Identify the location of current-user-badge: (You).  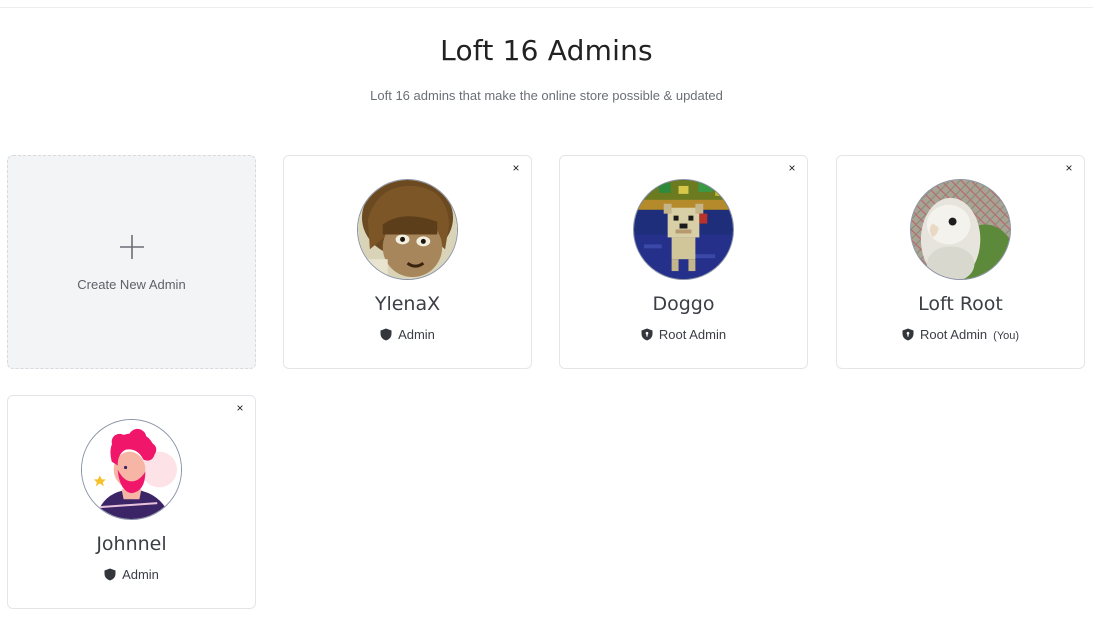
(1006, 336).